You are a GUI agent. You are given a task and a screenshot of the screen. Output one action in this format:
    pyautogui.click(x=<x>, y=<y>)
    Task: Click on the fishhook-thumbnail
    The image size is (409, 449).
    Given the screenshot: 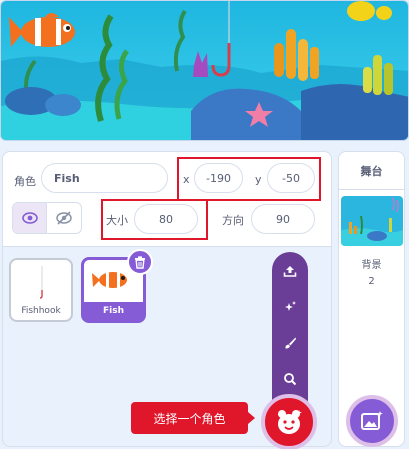 What is the action you would take?
    pyautogui.click(x=41, y=282)
    